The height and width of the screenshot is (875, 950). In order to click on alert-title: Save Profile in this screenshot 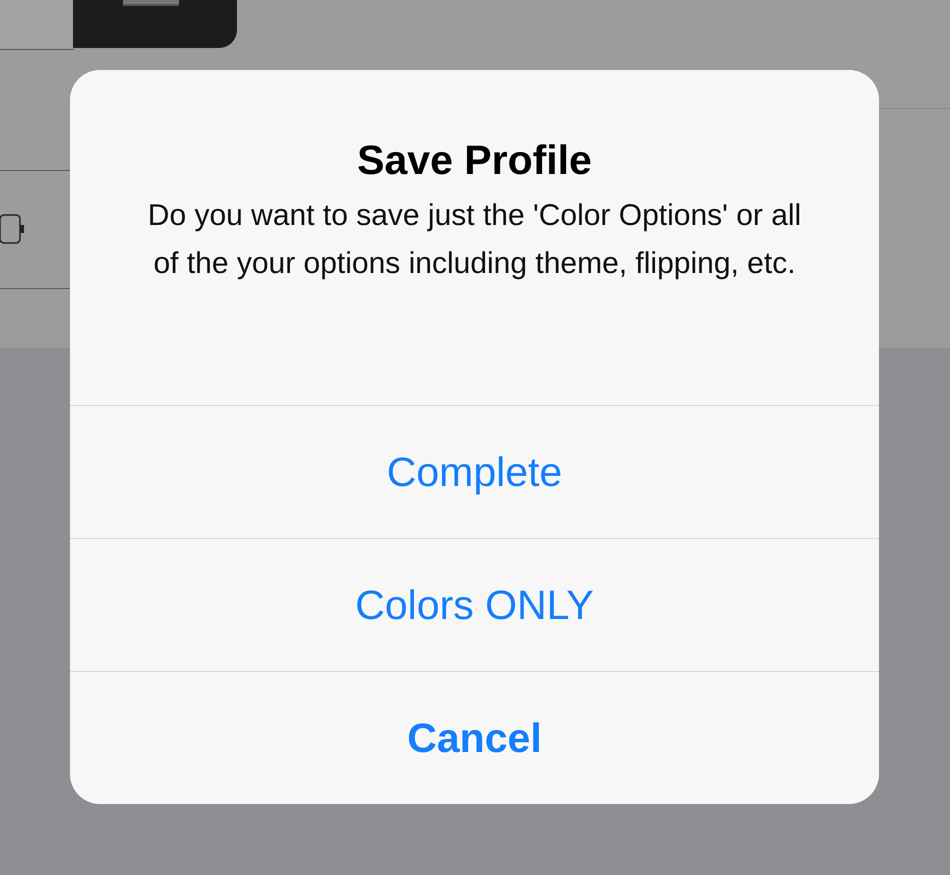, I will do `click(474, 160)`.